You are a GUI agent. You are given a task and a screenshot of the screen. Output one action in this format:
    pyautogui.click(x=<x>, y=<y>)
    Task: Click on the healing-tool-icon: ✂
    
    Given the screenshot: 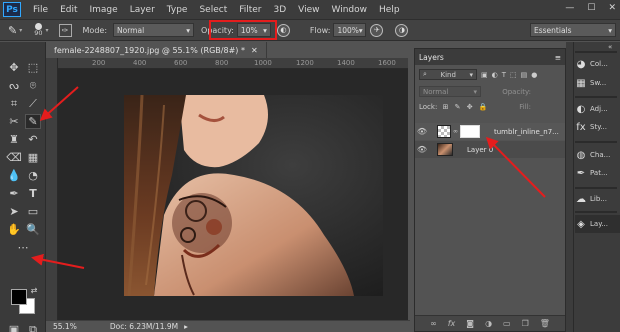 What is the action you would take?
    pyautogui.click(x=14, y=121)
    